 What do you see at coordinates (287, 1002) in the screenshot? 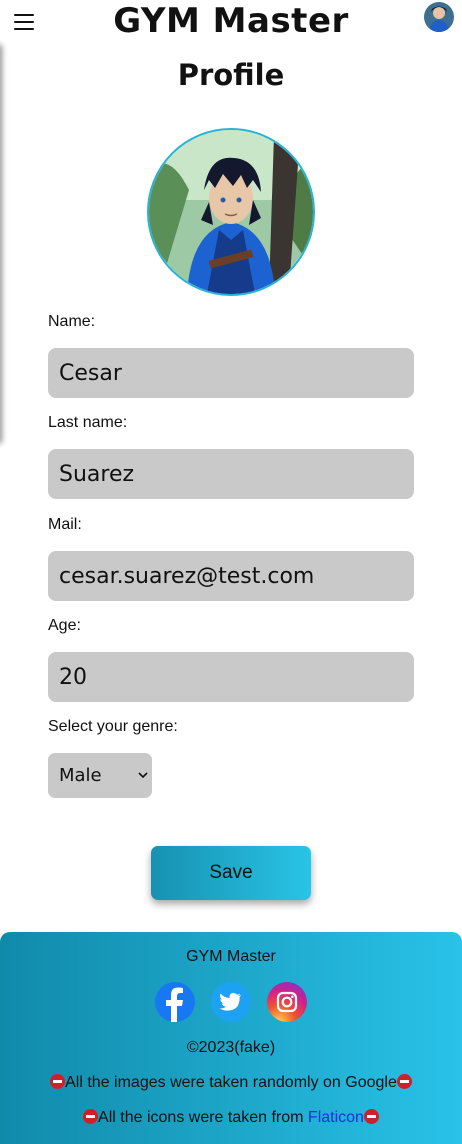
I see `instagram-icon` at bounding box center [287, 1002].